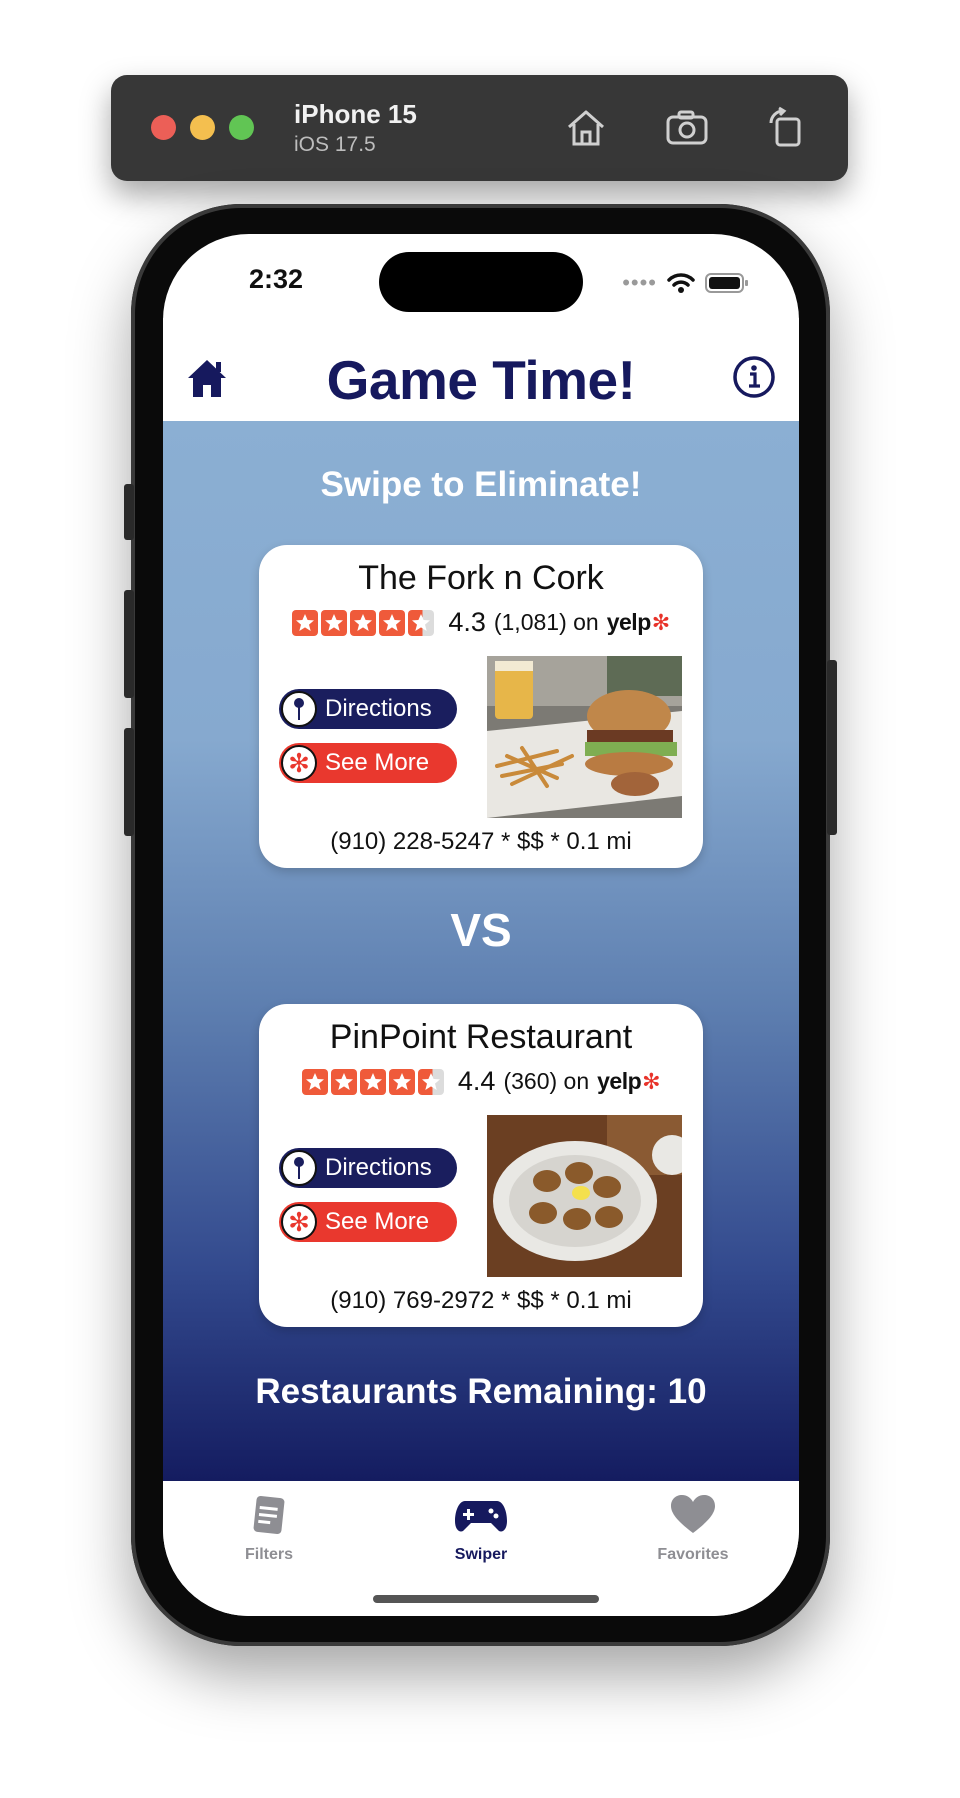 The width and height of the screenshot is (960, 1798). I want to click on burger-and-fries-photo, so click(584, 737).